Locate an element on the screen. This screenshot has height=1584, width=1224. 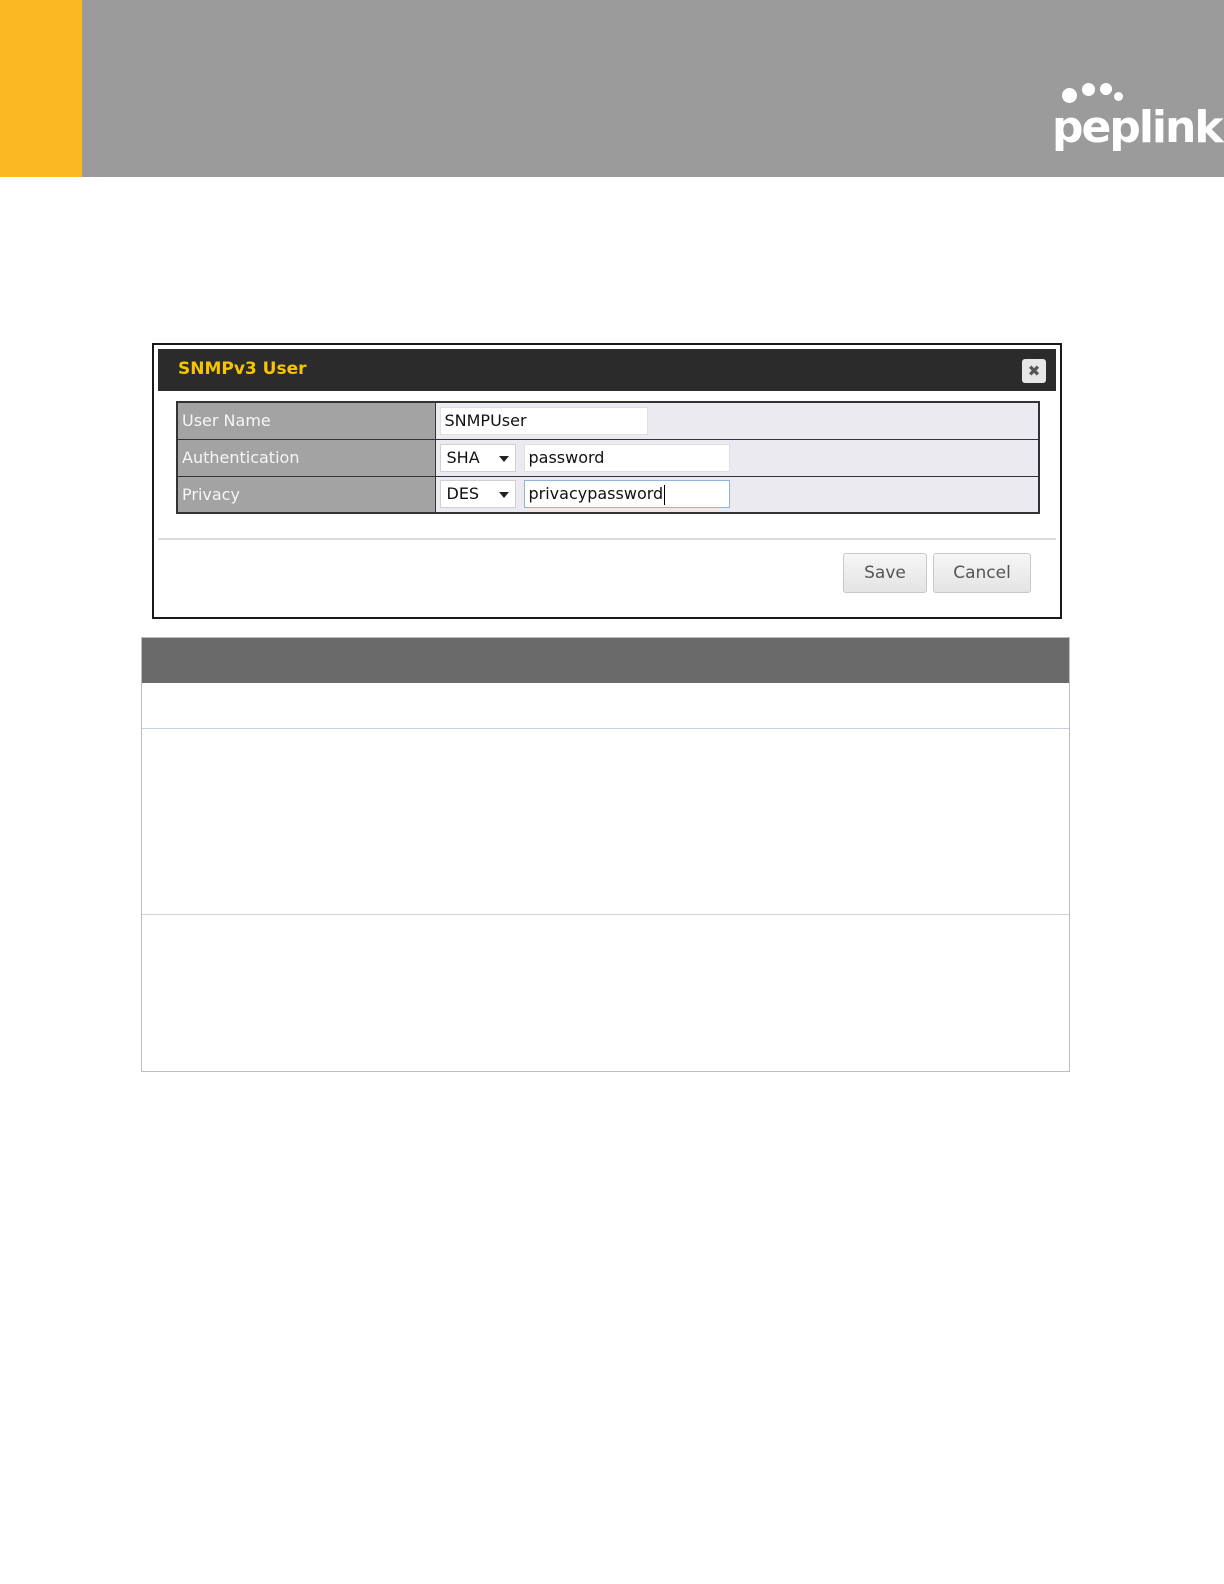
close-icon: ✖ is located at coordinates (1034, 371).